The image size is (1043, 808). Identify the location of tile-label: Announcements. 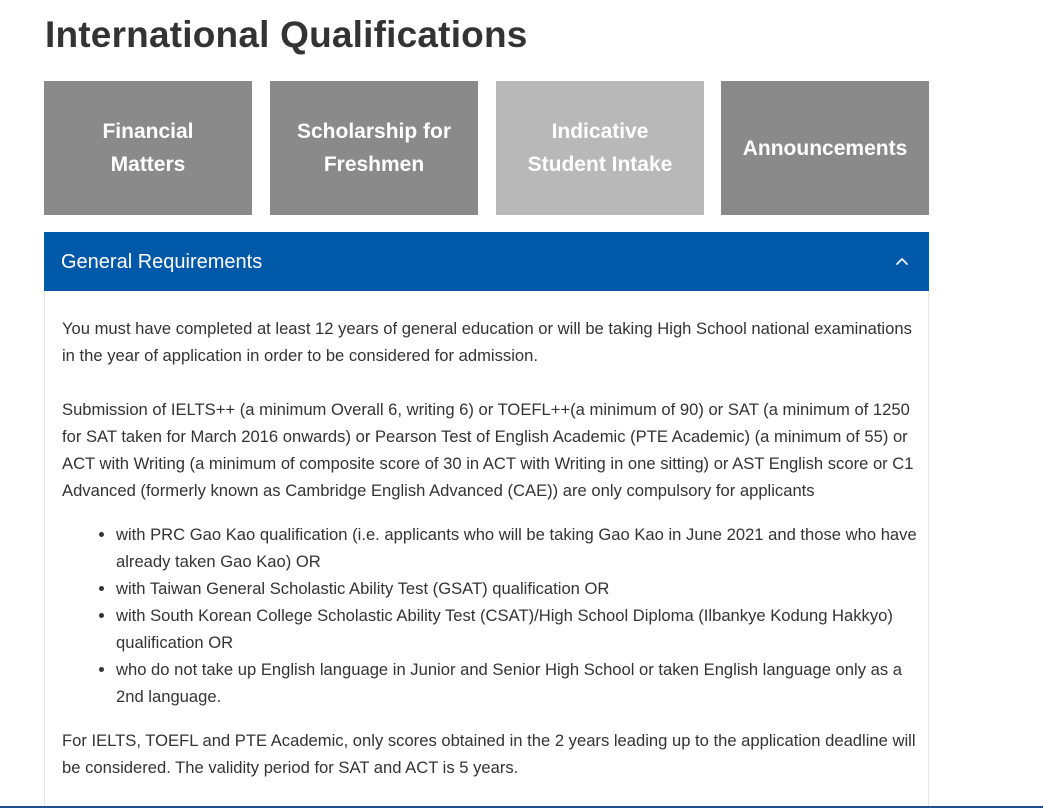
(825, 148).